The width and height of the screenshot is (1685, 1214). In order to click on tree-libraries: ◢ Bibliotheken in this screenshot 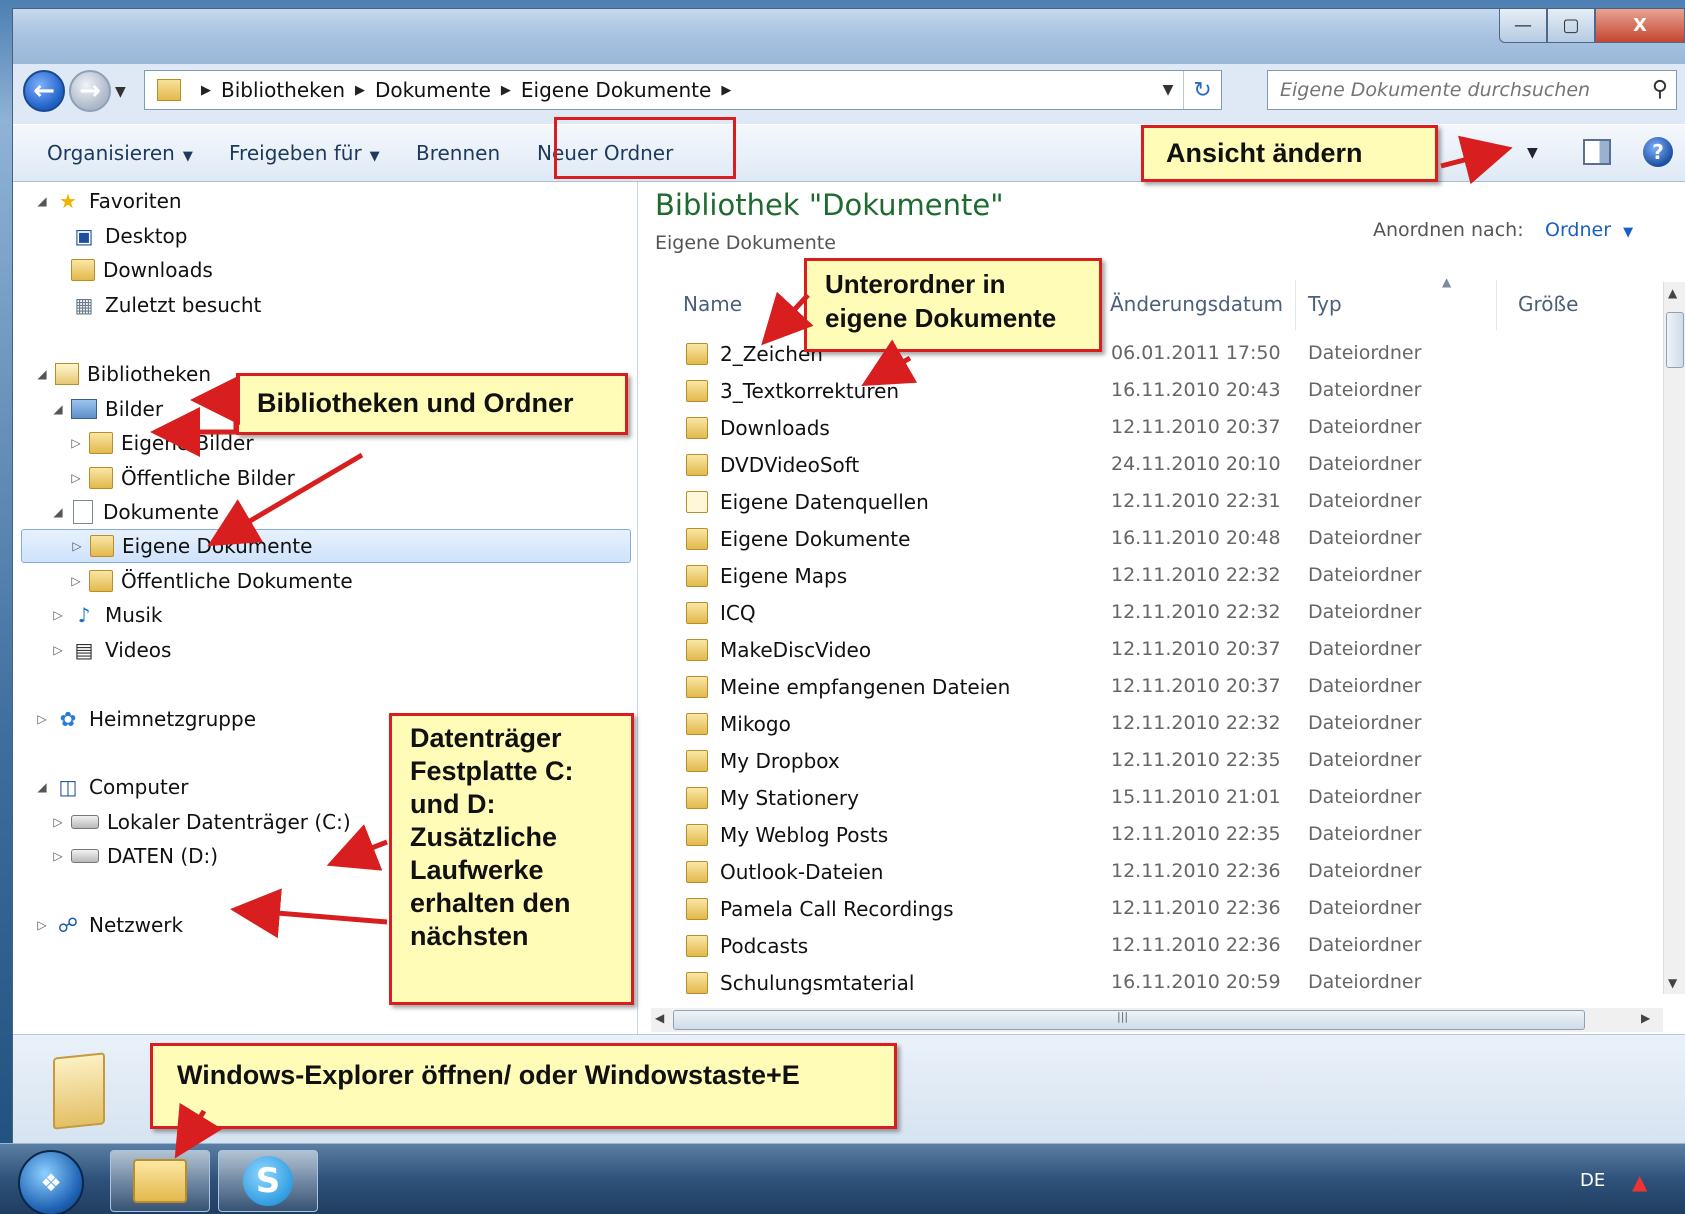, I will do `click(122, 374)`.